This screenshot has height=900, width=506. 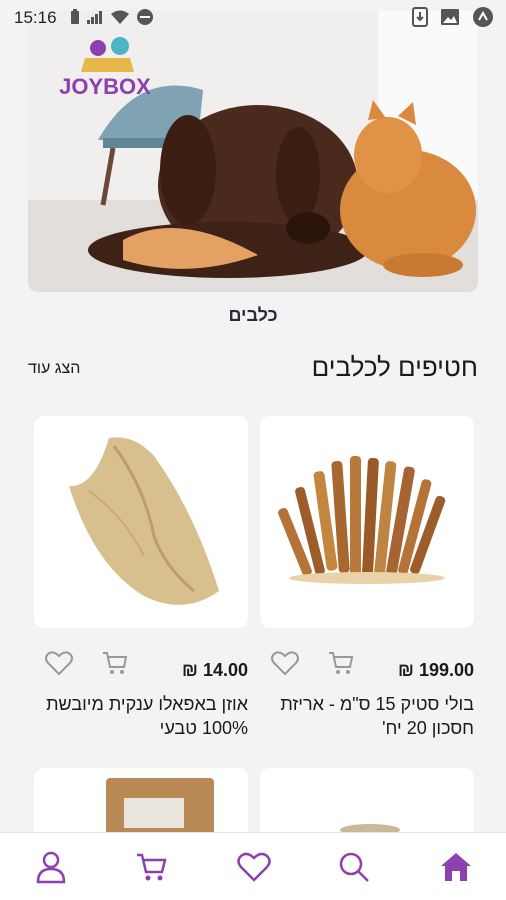 I want to click on dnd-icon, so click(x=145, y=17).